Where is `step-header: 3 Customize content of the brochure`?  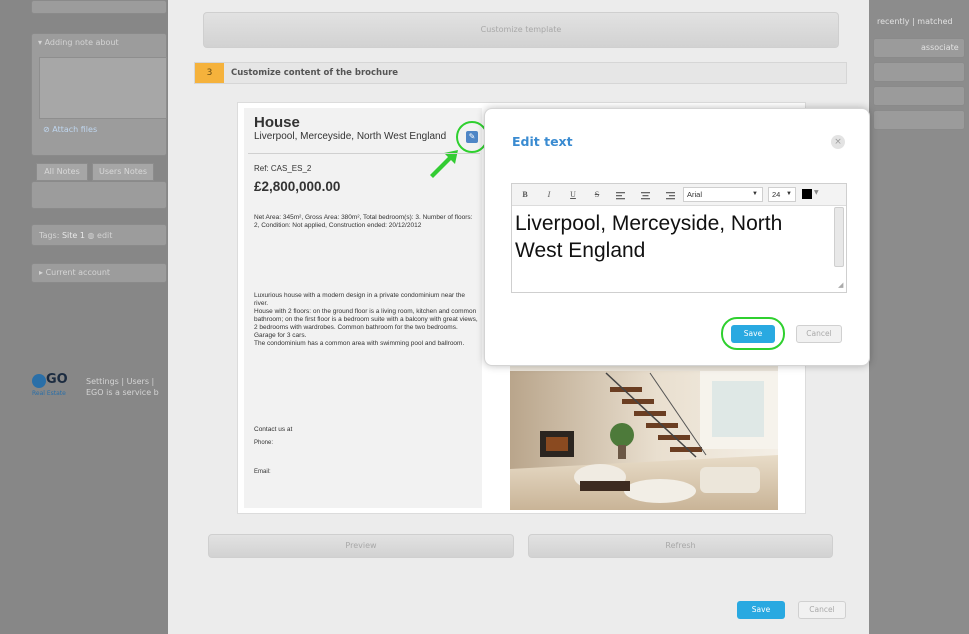 step-header: 3 Customize content of the brochure is located at coordinates (520, 73).